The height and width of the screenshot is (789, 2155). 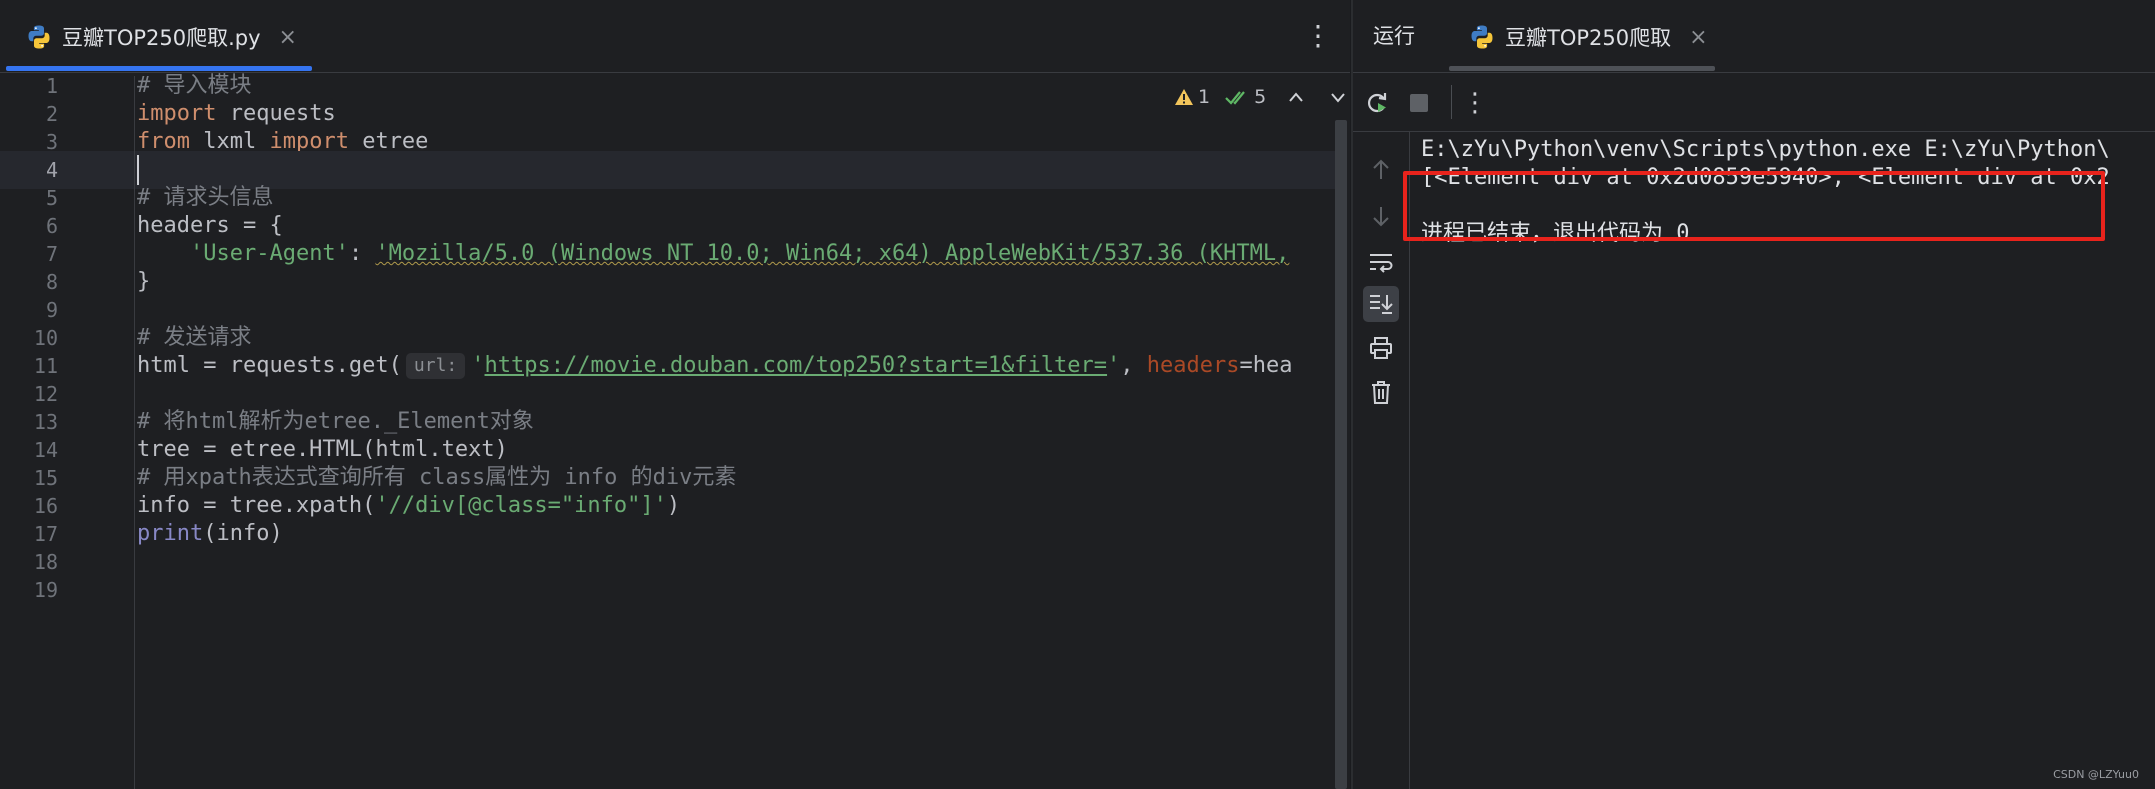 I want to click on next-highlight-icon, so click(x=1340, y=97).